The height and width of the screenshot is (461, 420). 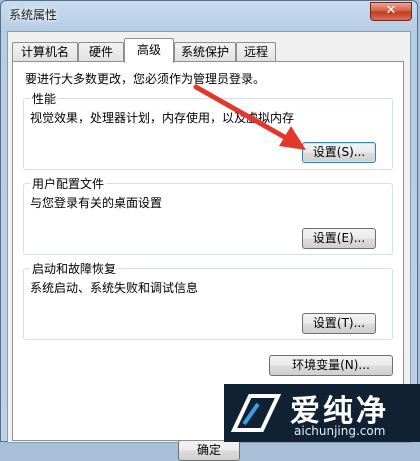 I want to click on startup-recovery-title: 启动和故障恢复, so click(x=74, y=268).